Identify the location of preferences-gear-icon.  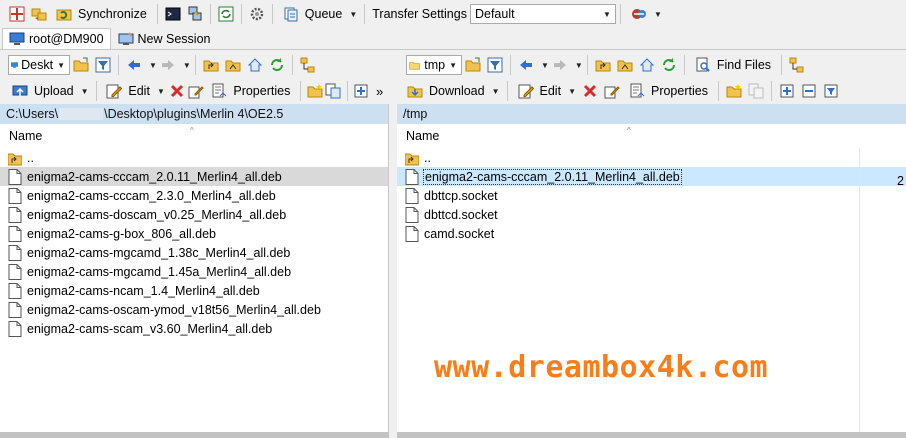
(257, 14).